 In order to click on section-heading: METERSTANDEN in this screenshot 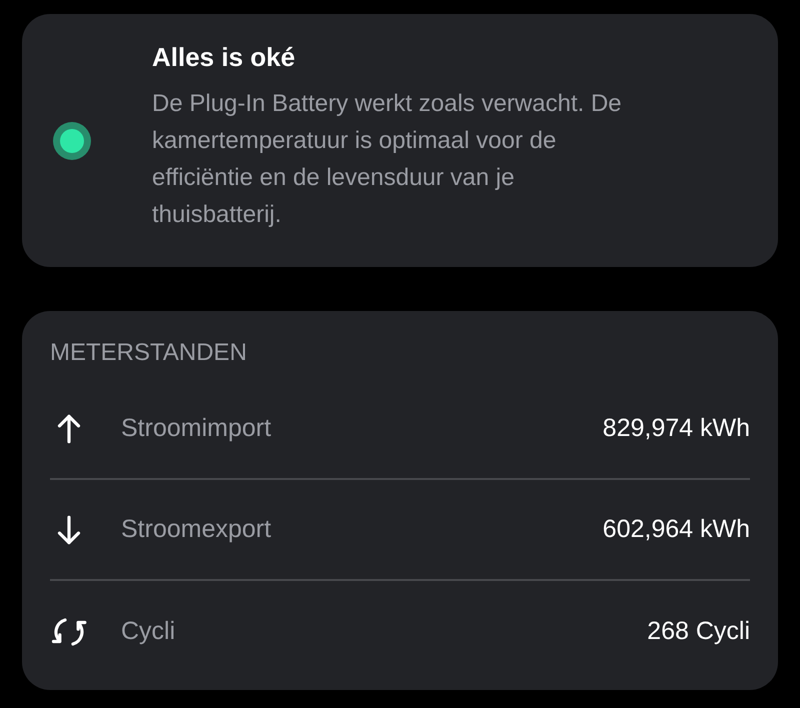, I will do `click(149, 353)`.